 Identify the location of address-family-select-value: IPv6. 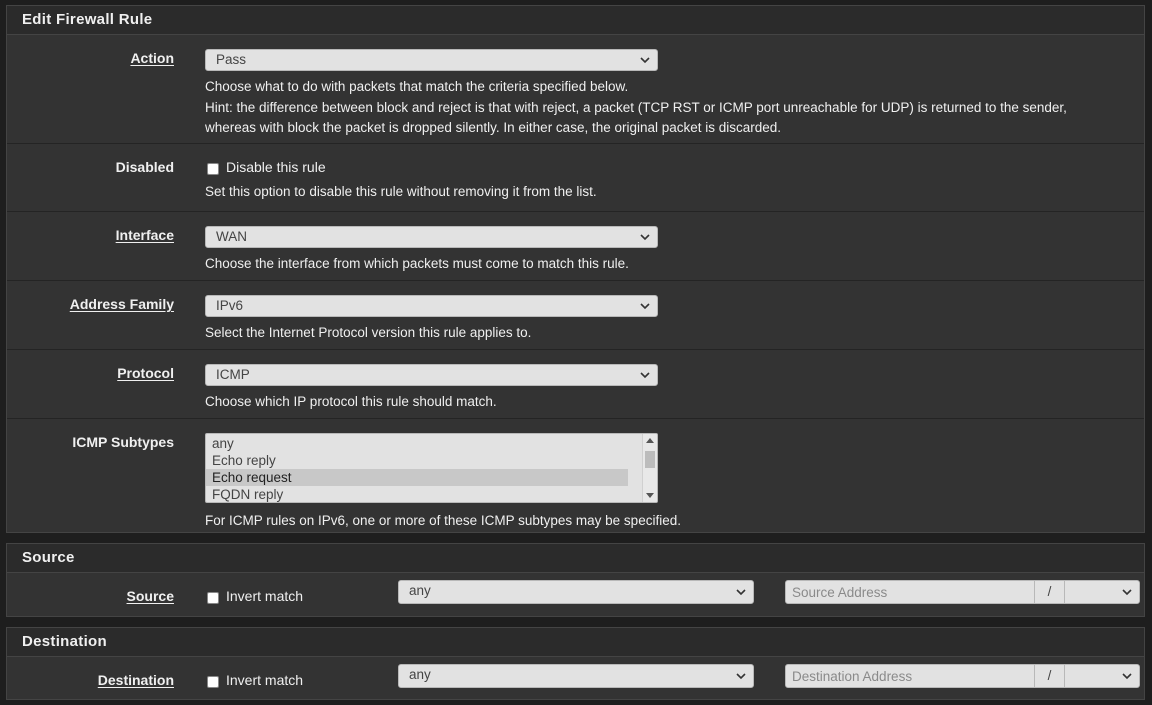
(230, 305).